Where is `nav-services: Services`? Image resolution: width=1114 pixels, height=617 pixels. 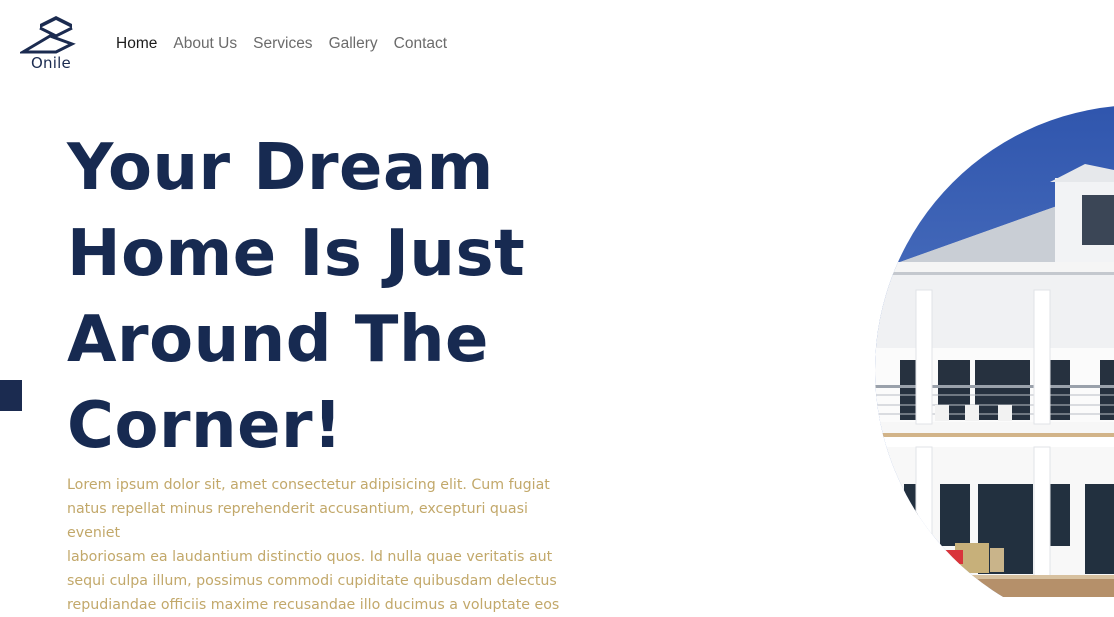
nav-services: Services is located at coordinates (282, 44).